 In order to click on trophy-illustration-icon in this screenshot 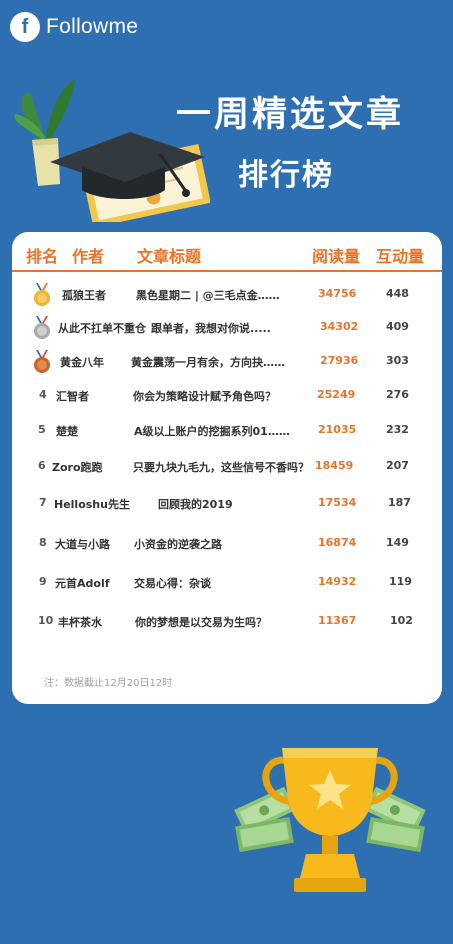, I will do `click(330, 820)`.